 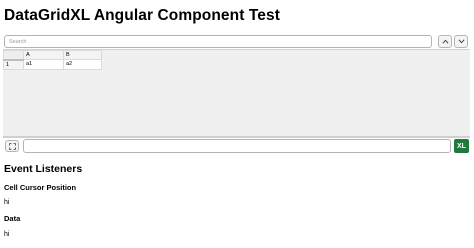 What do you see at coordinates (13, 55) in the screenshot?
I see `grid-corner` at bounding box center [13, 55].